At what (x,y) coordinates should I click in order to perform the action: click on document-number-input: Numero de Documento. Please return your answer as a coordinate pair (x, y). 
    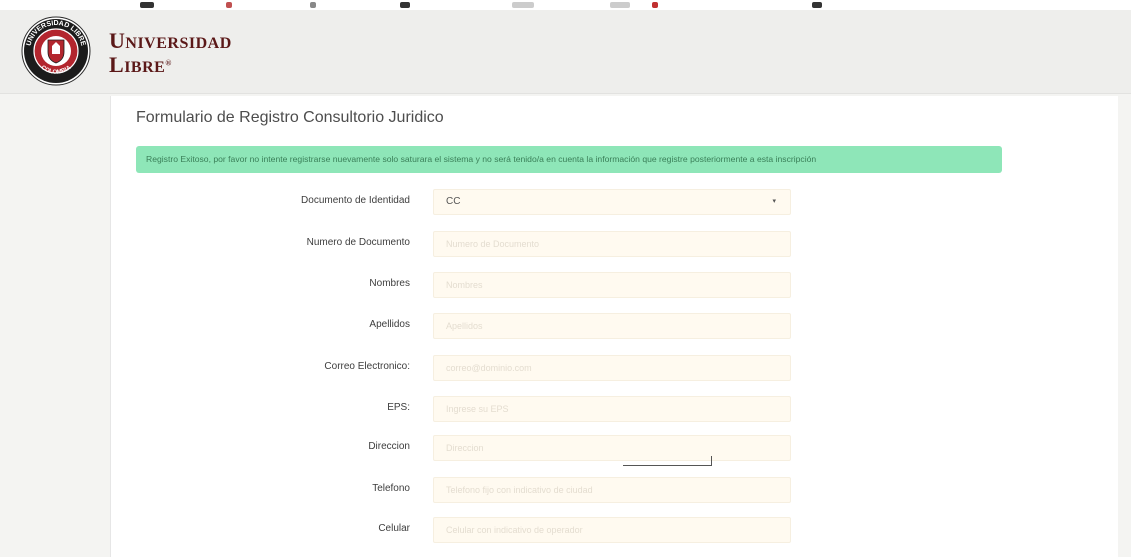
    Looking at the image, I should click on (612, 244).